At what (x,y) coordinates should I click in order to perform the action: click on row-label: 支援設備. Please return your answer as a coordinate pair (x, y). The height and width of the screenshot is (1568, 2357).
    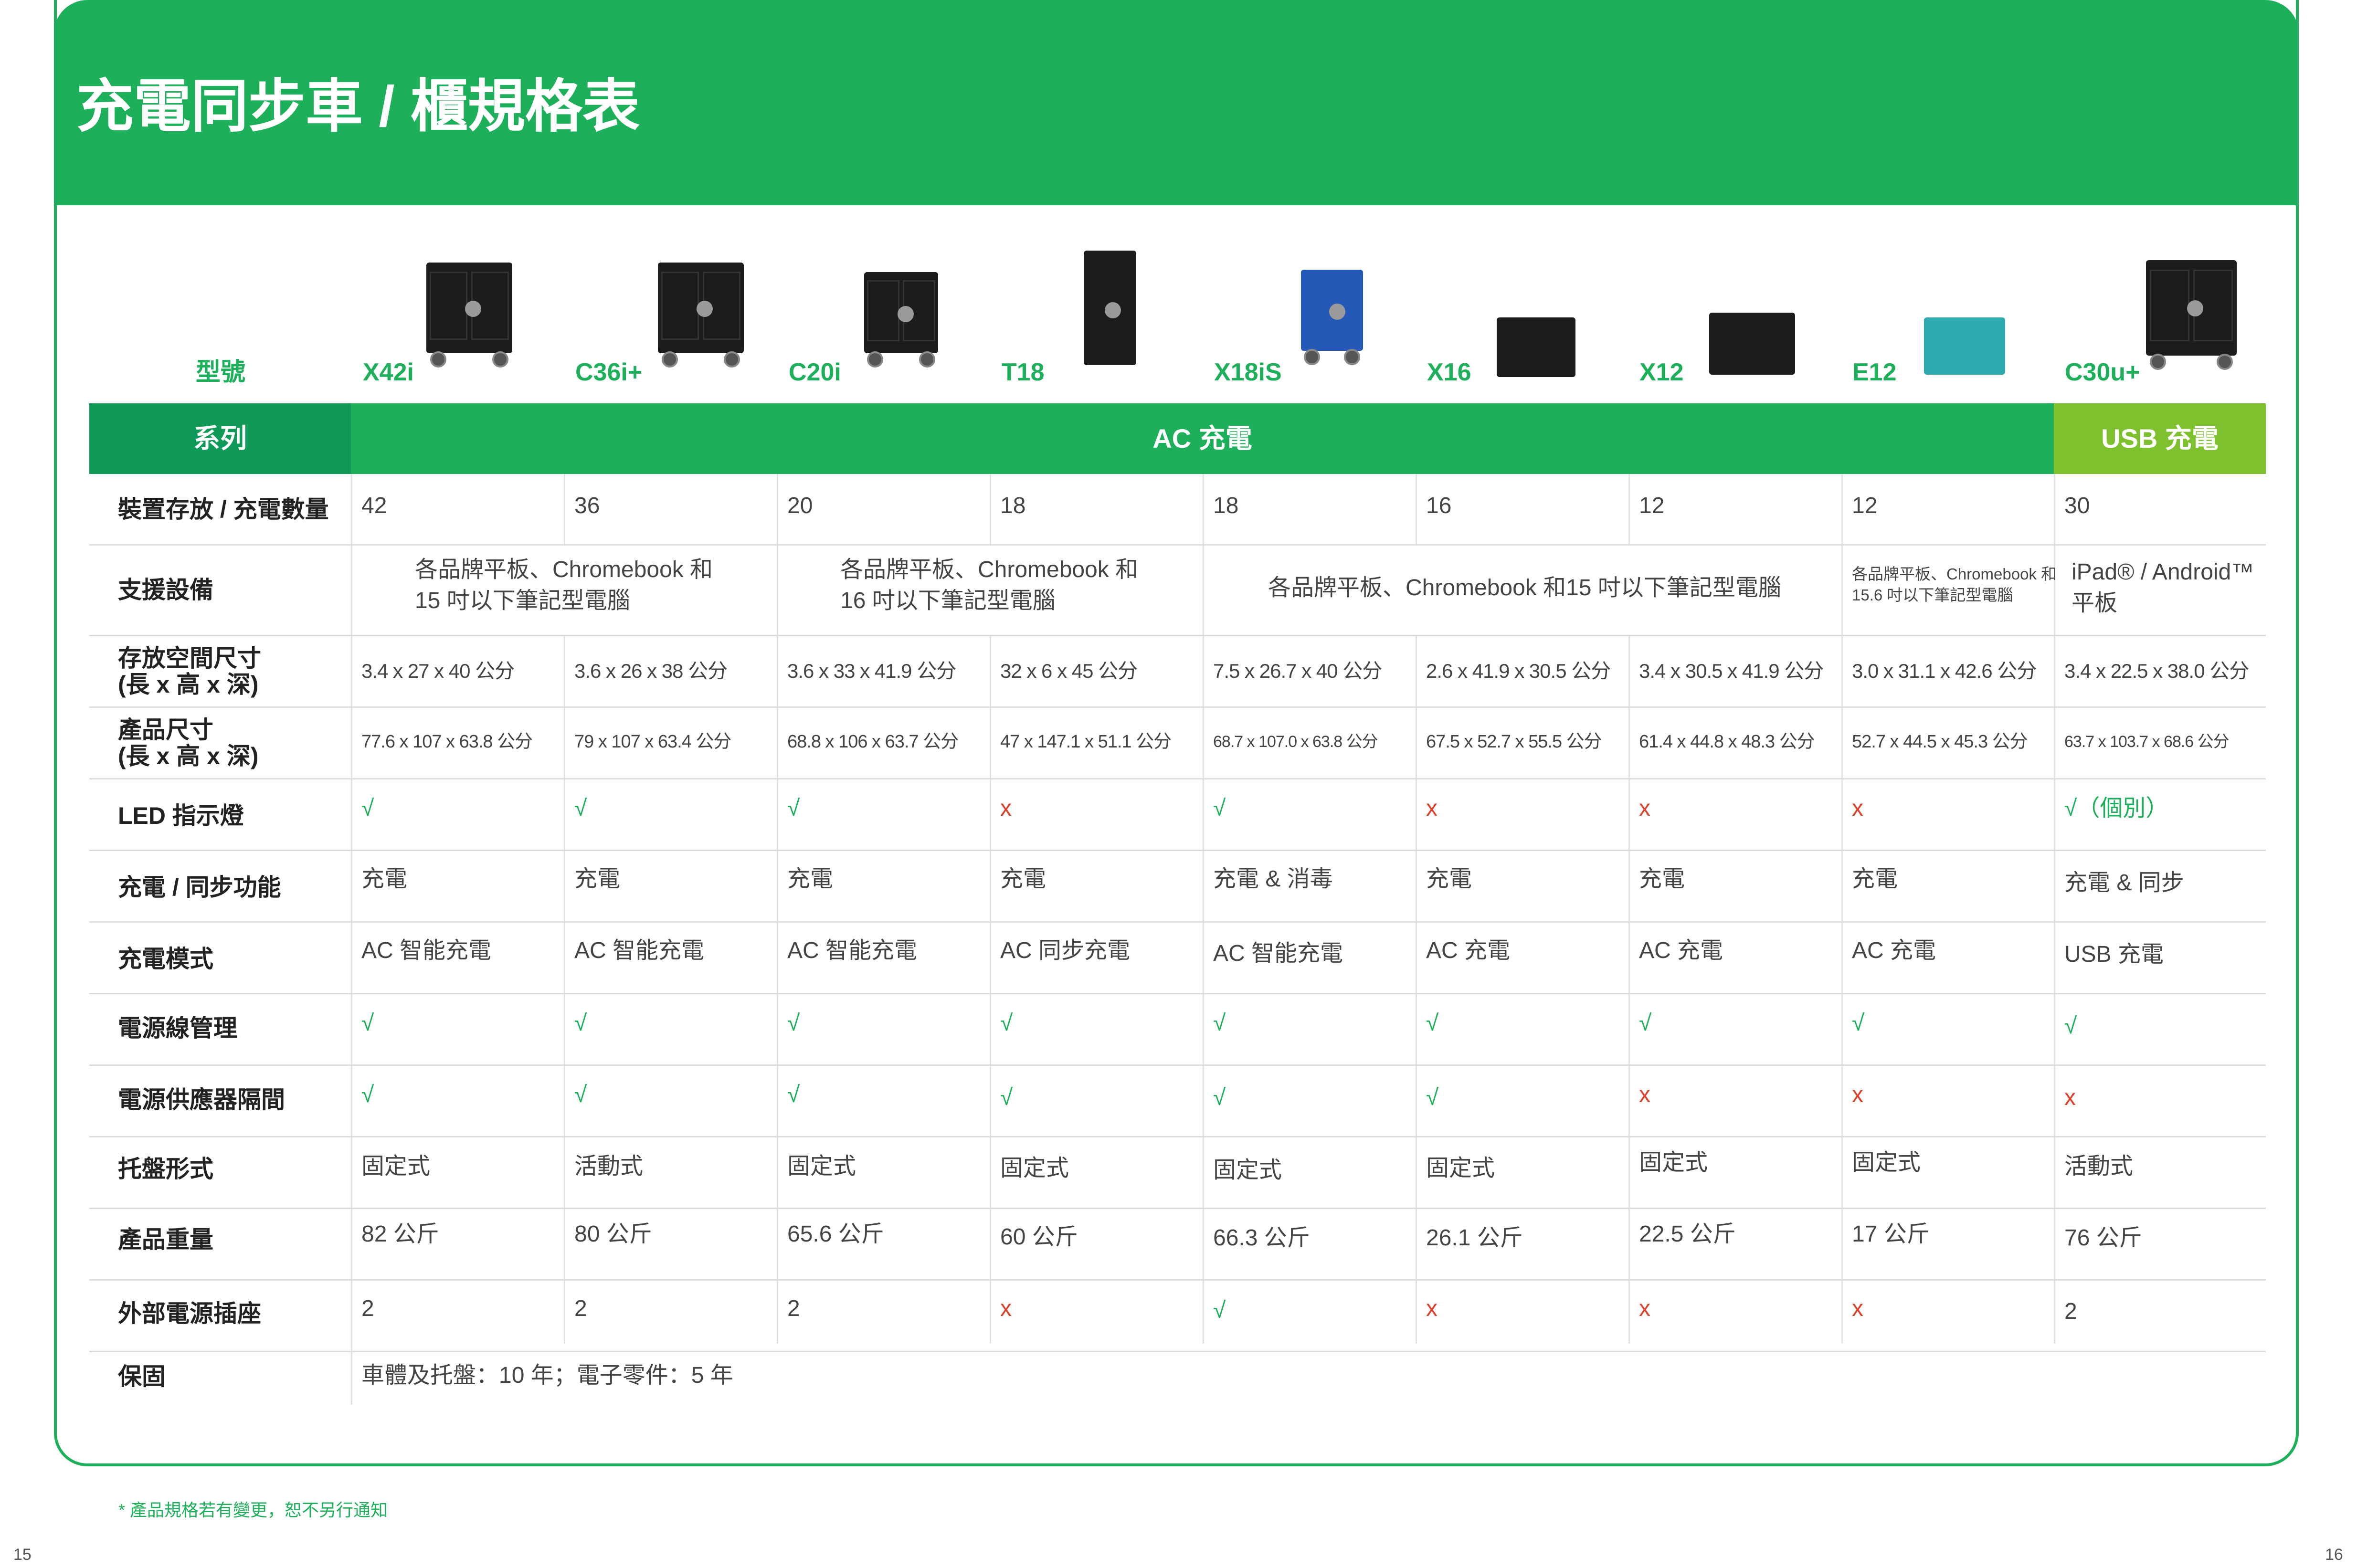
    Looking at the image, I should click on (165, 590).